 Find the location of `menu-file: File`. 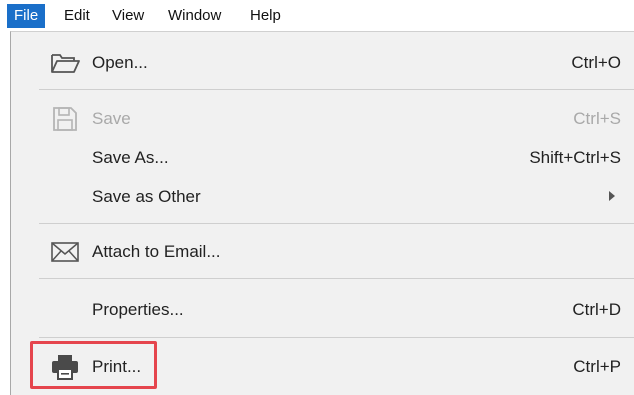

menu-file: File is located at coordinates (26, 16).